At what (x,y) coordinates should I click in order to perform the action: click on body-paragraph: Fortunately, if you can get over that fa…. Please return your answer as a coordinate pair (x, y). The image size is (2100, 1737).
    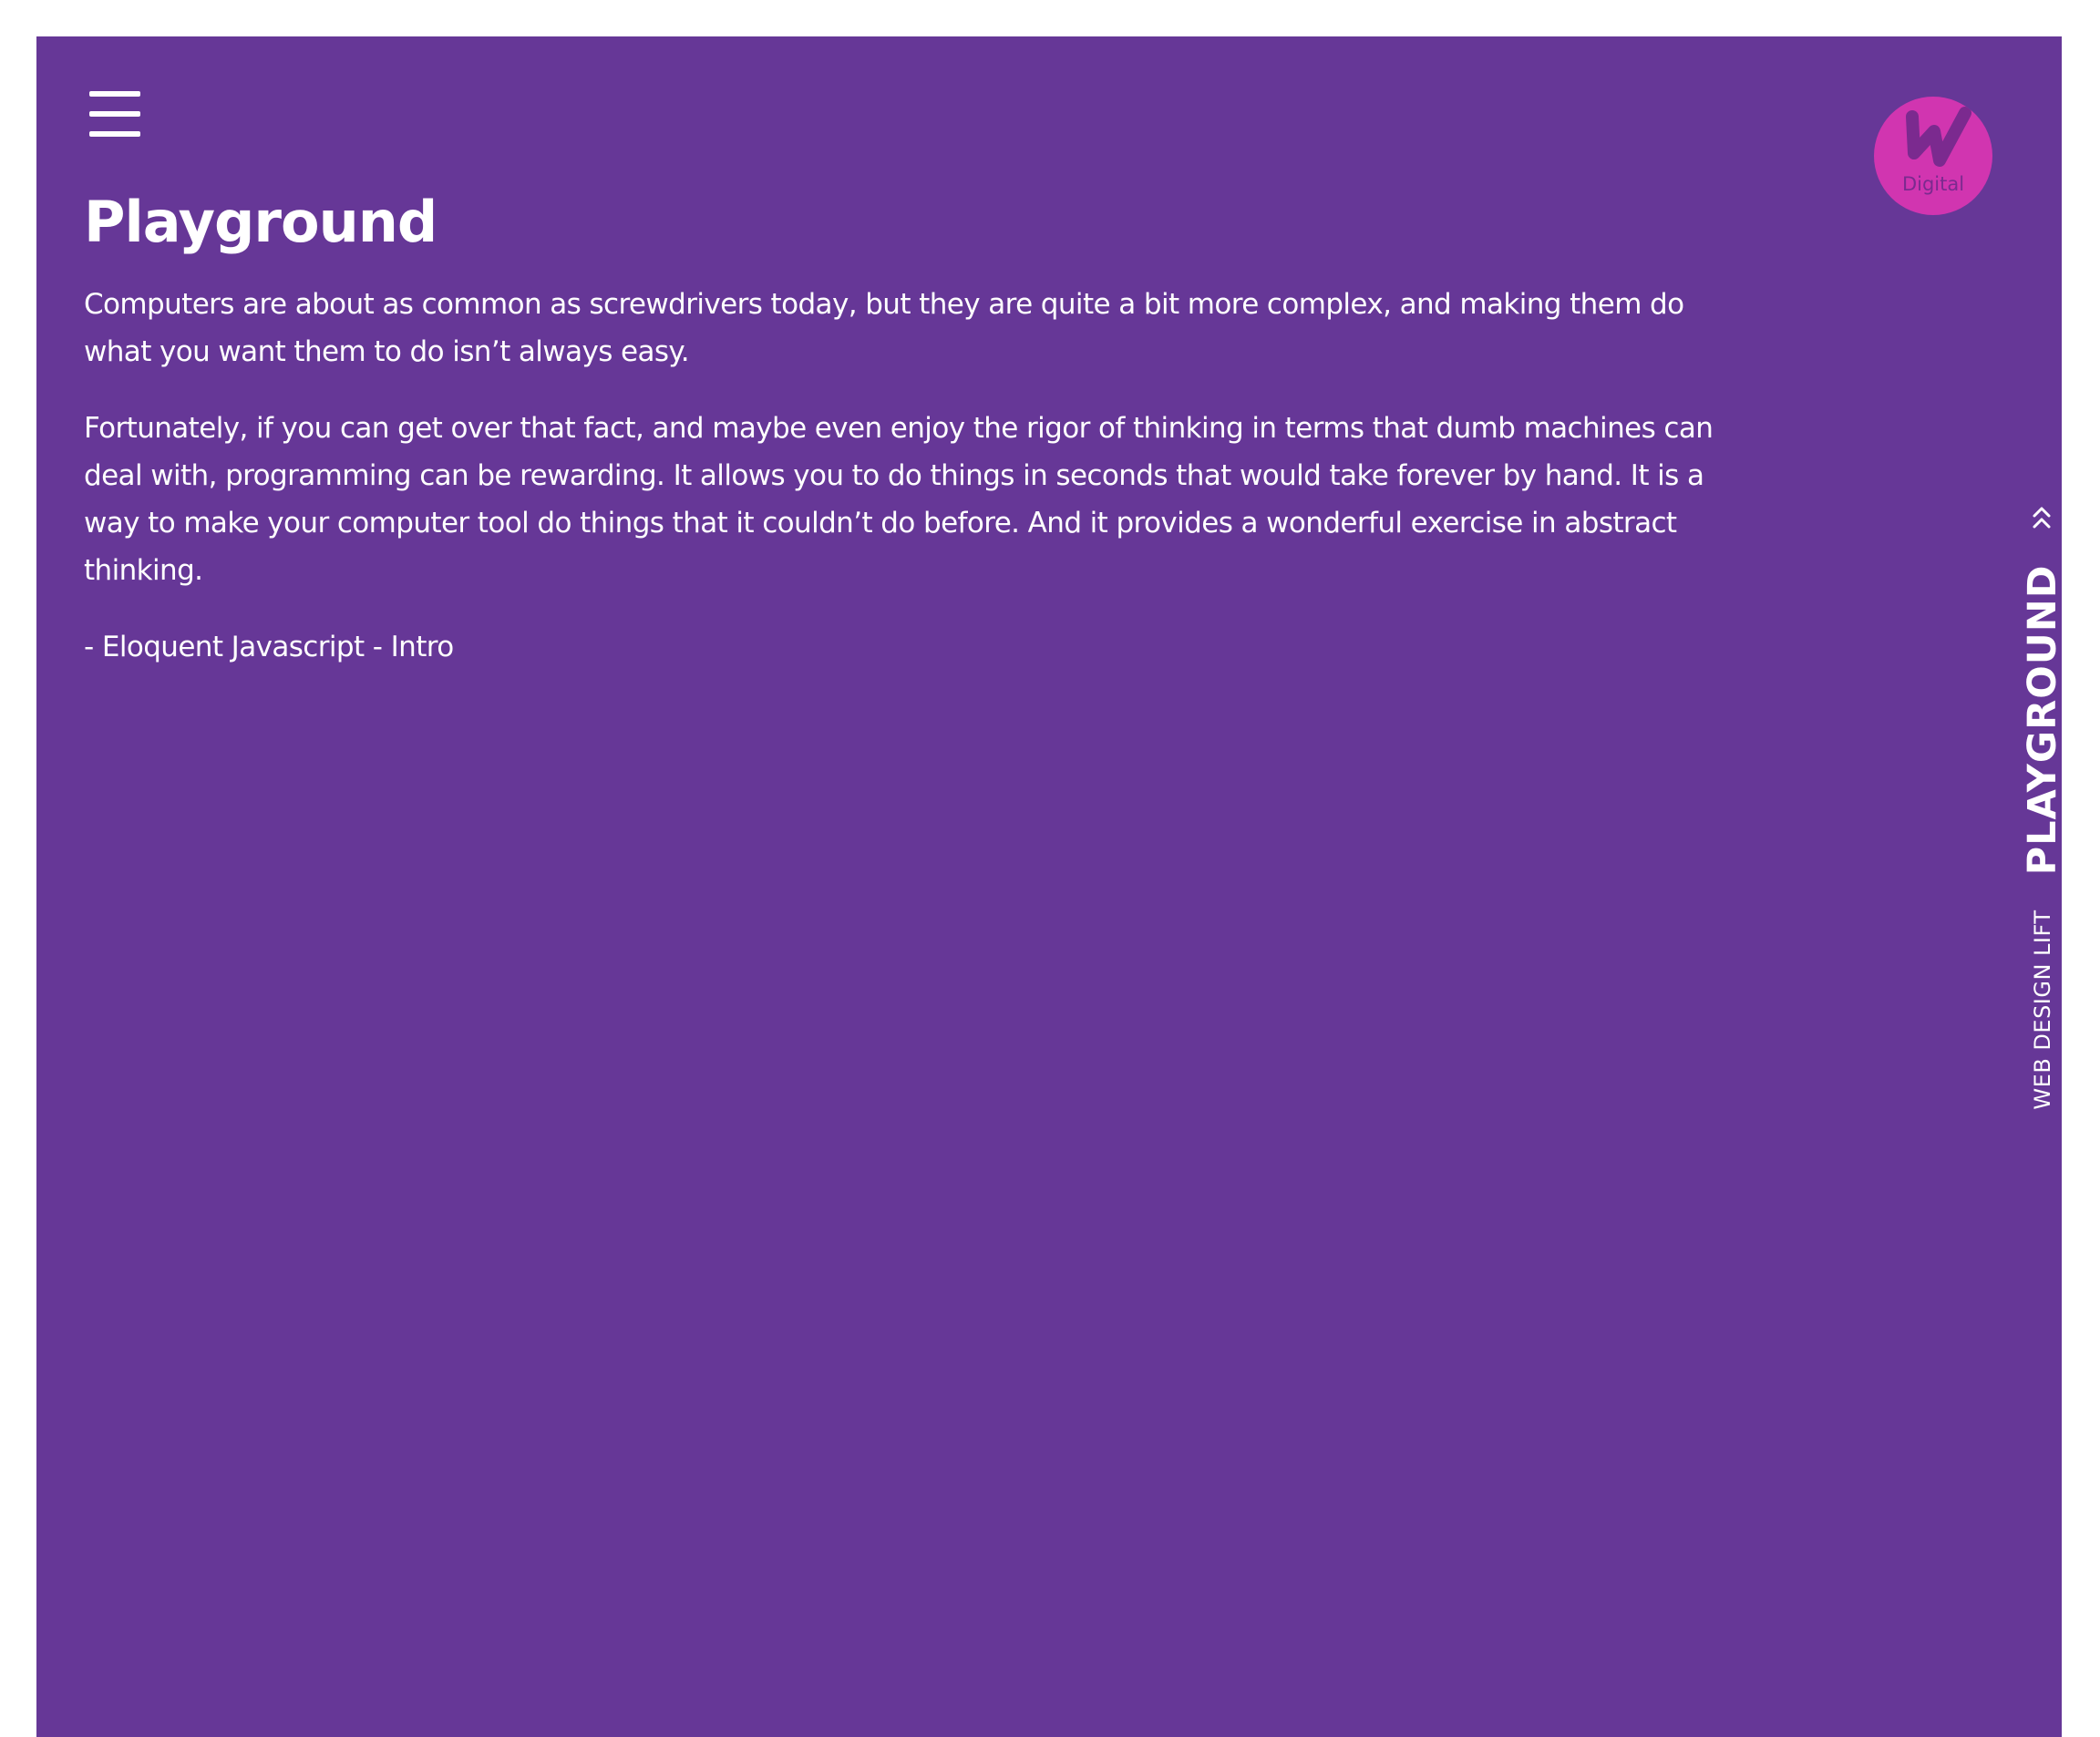
    Looking at the image, I should click on (899, 499).